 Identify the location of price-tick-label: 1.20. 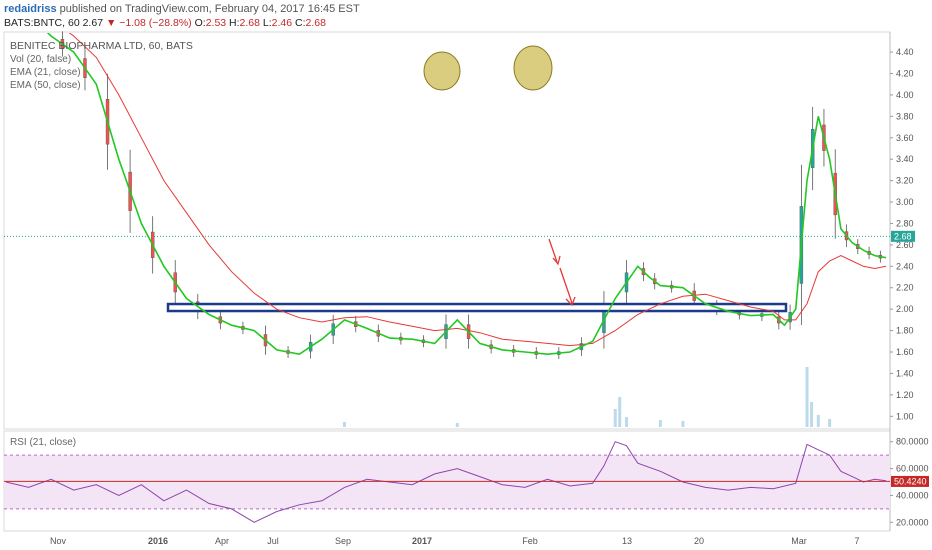
(905, 395).